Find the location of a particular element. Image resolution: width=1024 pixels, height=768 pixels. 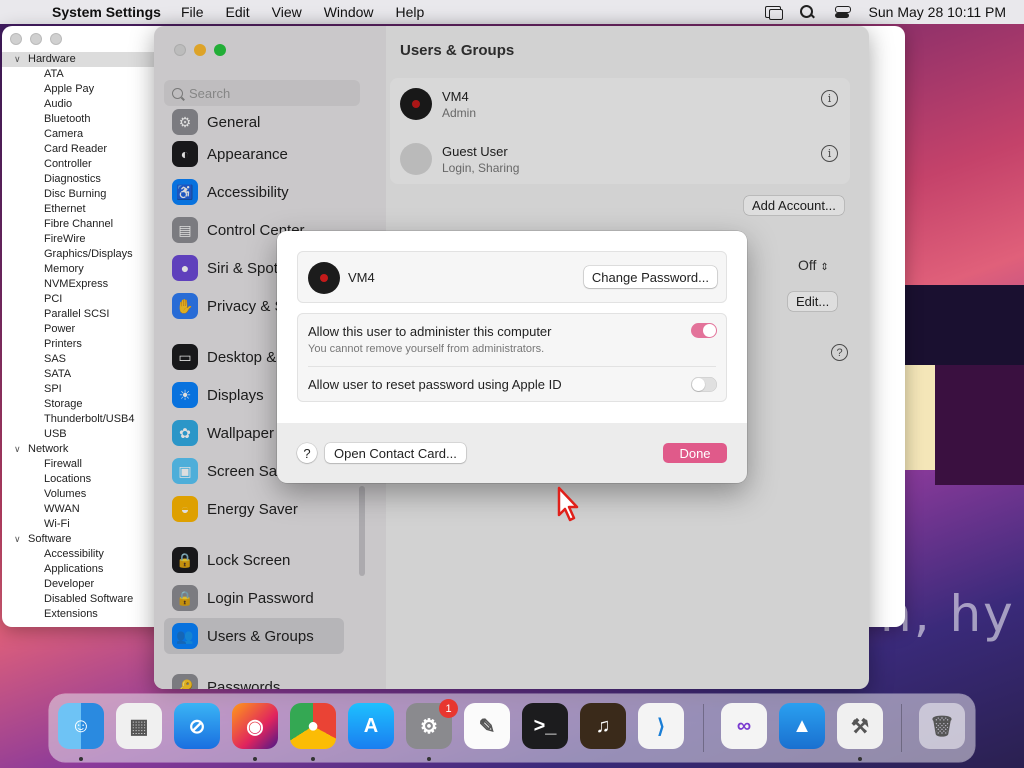

tree-item: Audio is located at coordinates (78, 104).